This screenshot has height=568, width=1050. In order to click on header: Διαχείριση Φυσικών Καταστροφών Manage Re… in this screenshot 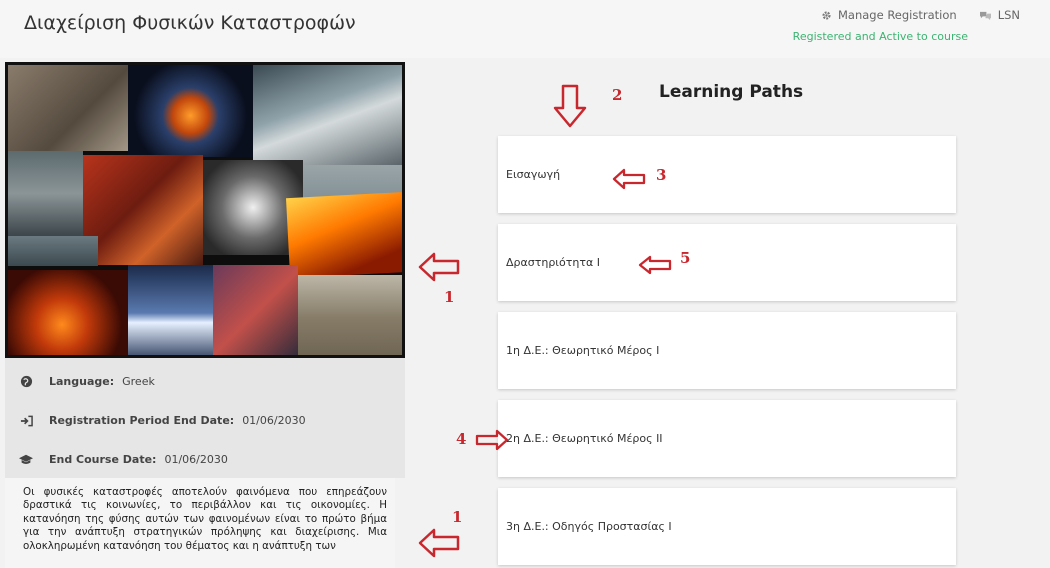, I will do `click(525, 29)`.